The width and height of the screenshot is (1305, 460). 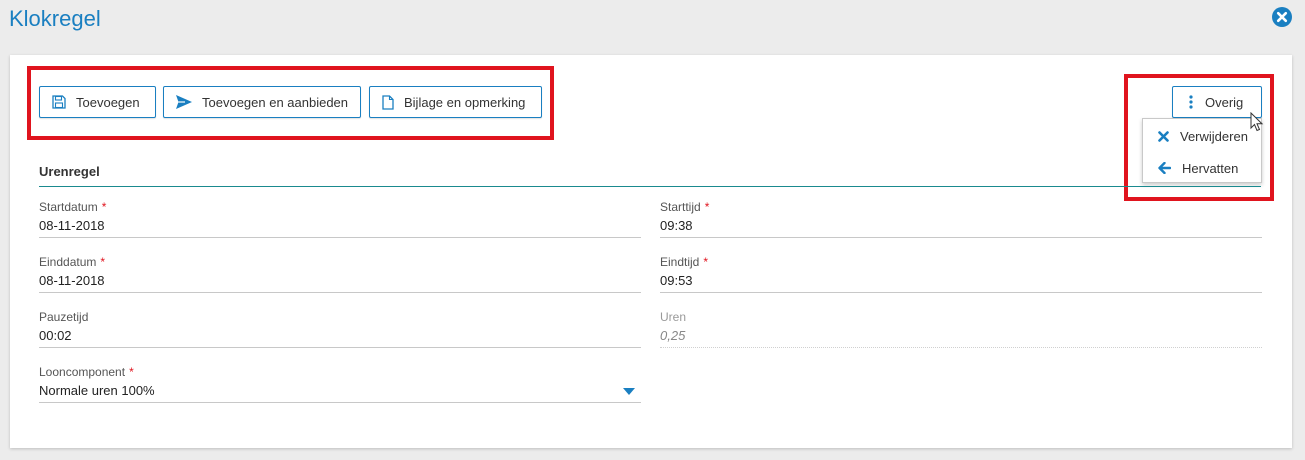 I want to click on einddatum-field: Einddatum * 08-11-2018, so click(x=340, y=274).